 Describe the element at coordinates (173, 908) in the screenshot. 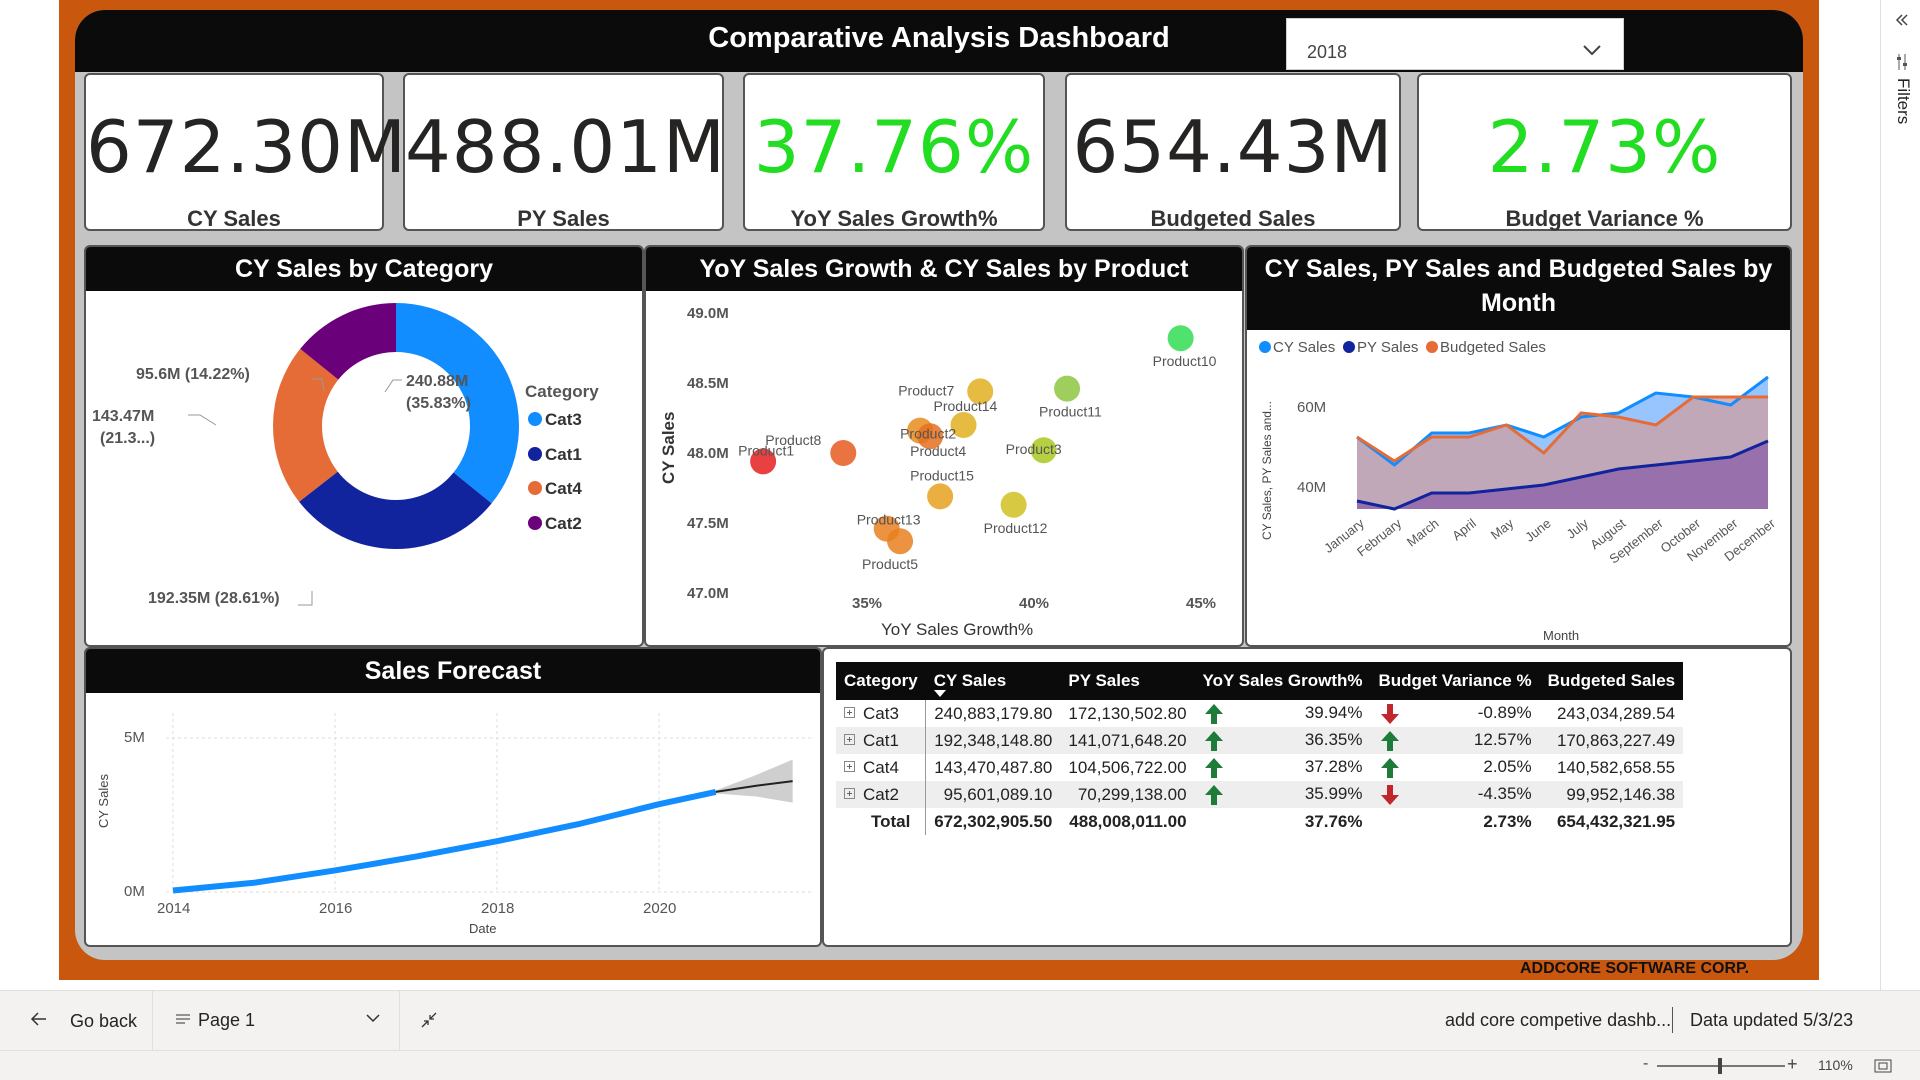

I see `x-tick-label: 2014` at that location.